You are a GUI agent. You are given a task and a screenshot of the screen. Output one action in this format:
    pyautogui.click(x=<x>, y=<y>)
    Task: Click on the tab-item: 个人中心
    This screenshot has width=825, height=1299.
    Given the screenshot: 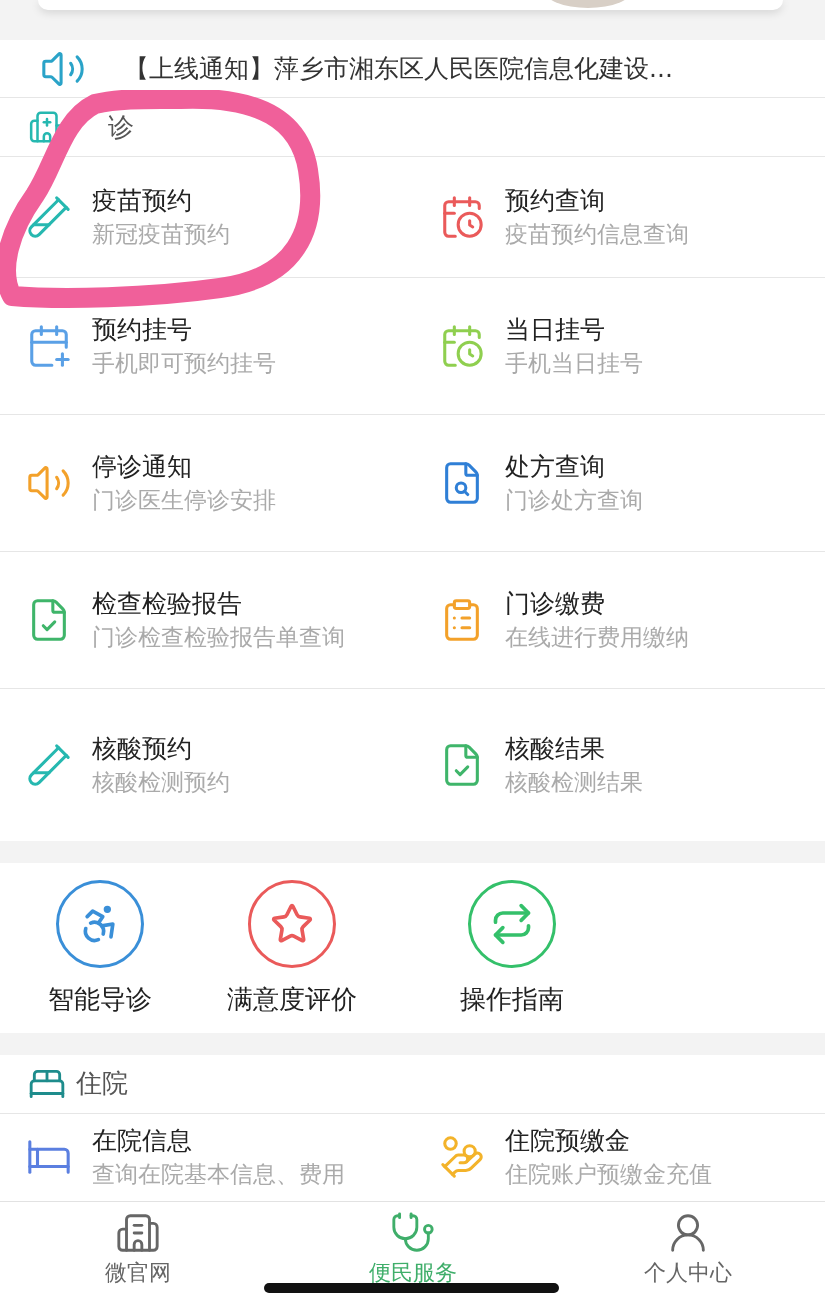 What is the action you would take?
    pyautogui.click(x=687, y=1250)
    